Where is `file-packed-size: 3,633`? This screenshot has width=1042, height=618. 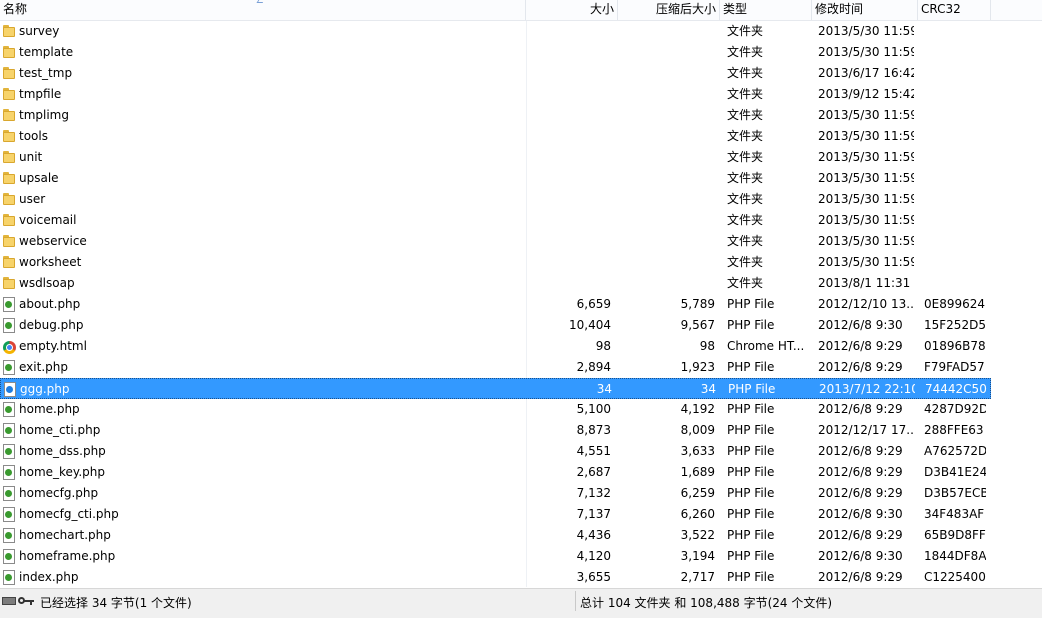 file-packed-size: 3,633 is located at coordinates (697, 451).